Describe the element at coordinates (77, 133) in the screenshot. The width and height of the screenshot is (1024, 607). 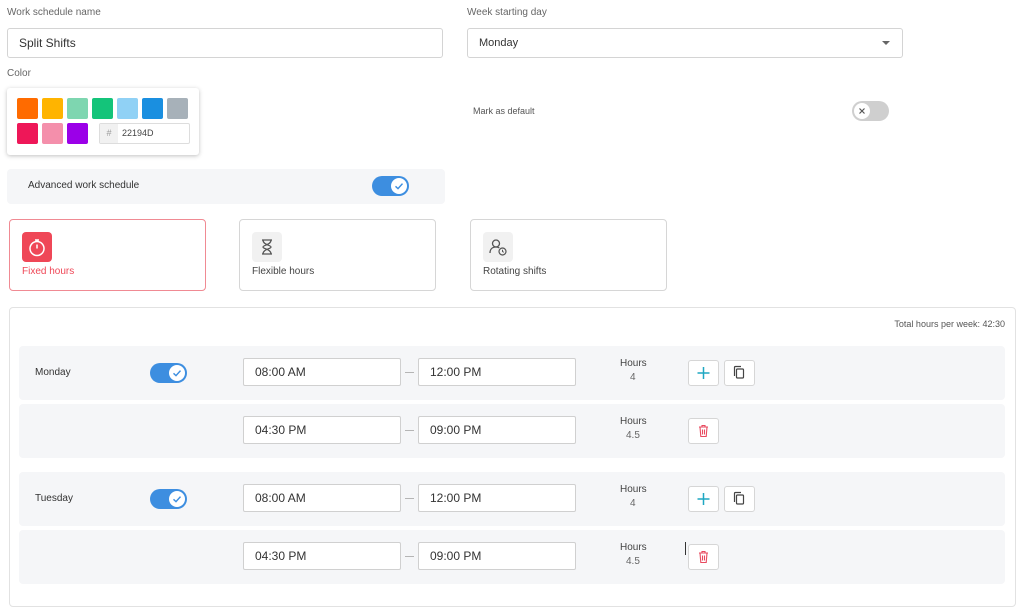
I see `color-swatch-purple` at that location.